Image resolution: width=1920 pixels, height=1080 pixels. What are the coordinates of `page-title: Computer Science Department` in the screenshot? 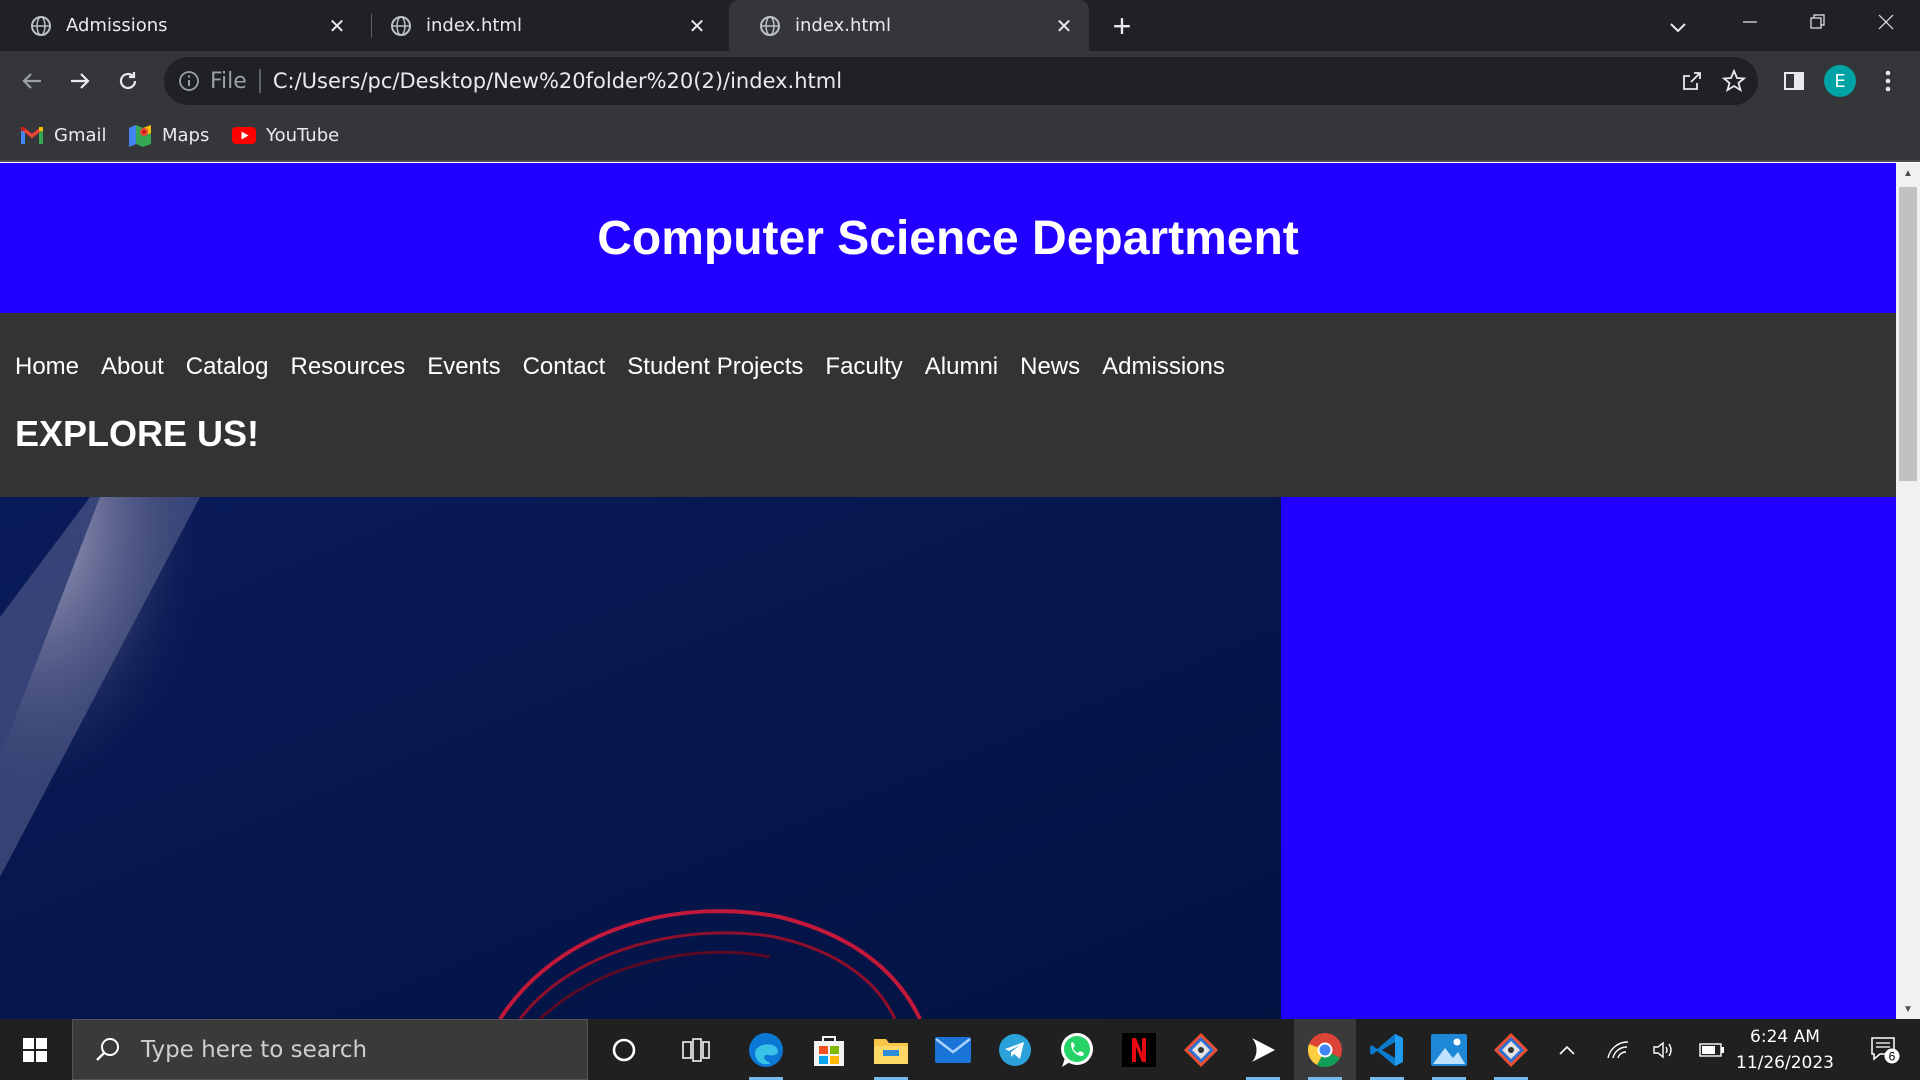 It's located at (948, 238).